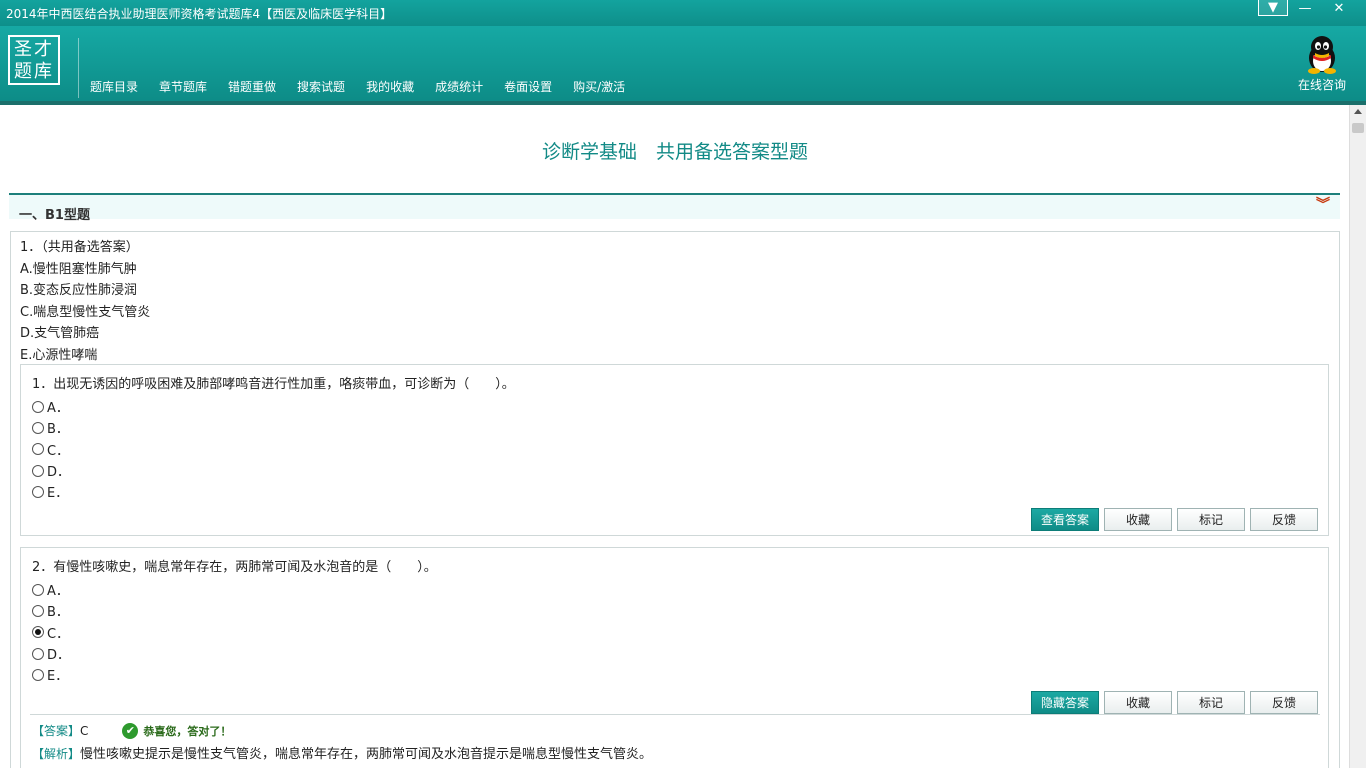  I want to click on answer-value: C, so click(84, 730).